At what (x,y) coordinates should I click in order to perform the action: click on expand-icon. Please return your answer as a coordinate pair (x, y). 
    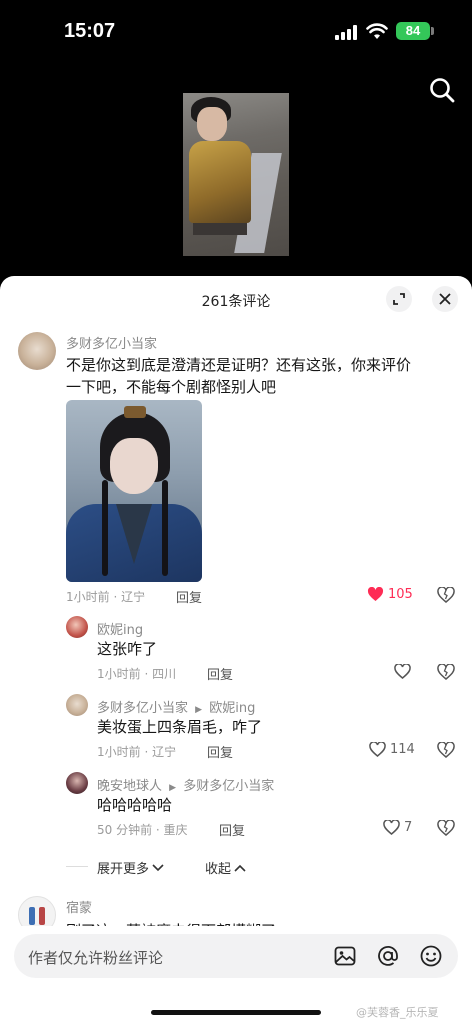
    Looking at the image, I should click on (399, 299).